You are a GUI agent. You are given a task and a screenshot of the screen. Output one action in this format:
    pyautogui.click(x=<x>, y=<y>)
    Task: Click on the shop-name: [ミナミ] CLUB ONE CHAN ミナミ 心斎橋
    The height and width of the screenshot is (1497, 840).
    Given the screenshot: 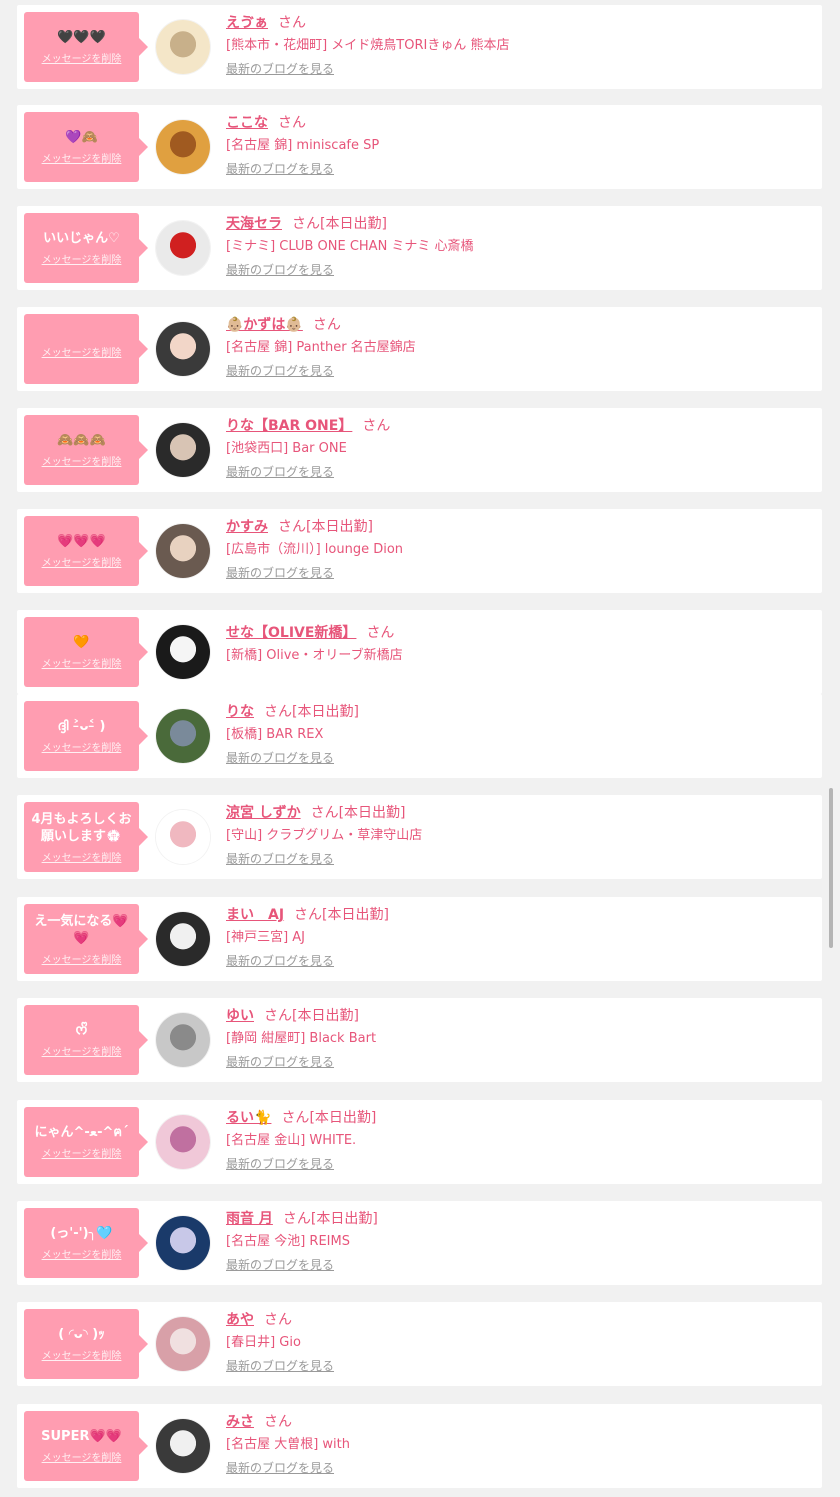 What is the action you would take?
    pyautogui.click(x=350, y=246)
    